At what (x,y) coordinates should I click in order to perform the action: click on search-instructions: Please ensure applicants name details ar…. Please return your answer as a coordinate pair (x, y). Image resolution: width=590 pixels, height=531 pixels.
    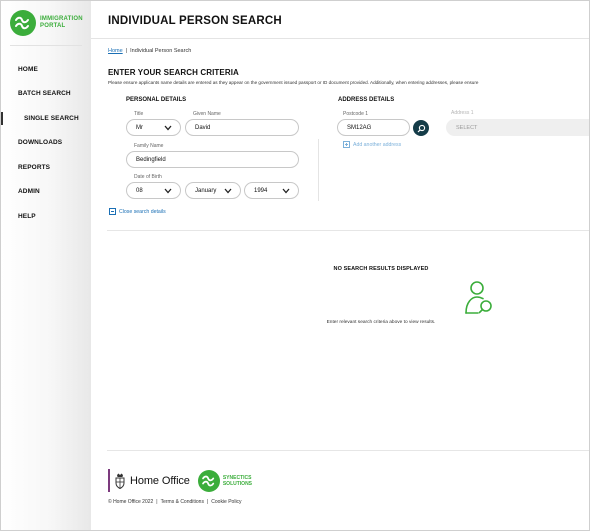
    Looking at the image, I should click on (293, 82).